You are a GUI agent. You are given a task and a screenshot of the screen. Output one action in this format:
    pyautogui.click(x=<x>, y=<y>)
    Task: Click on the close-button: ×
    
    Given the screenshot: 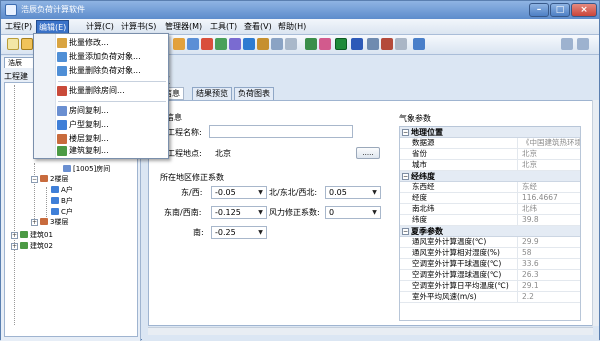 What is the action you would take?
    pyautogui.click(x=584, y=10)
    